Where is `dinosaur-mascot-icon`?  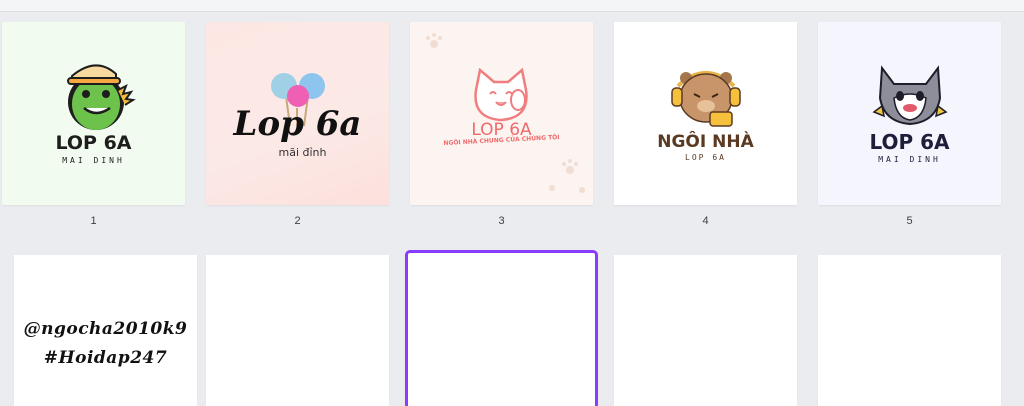 dinosaur-mascot-icon is located at coordinates (101, 97).